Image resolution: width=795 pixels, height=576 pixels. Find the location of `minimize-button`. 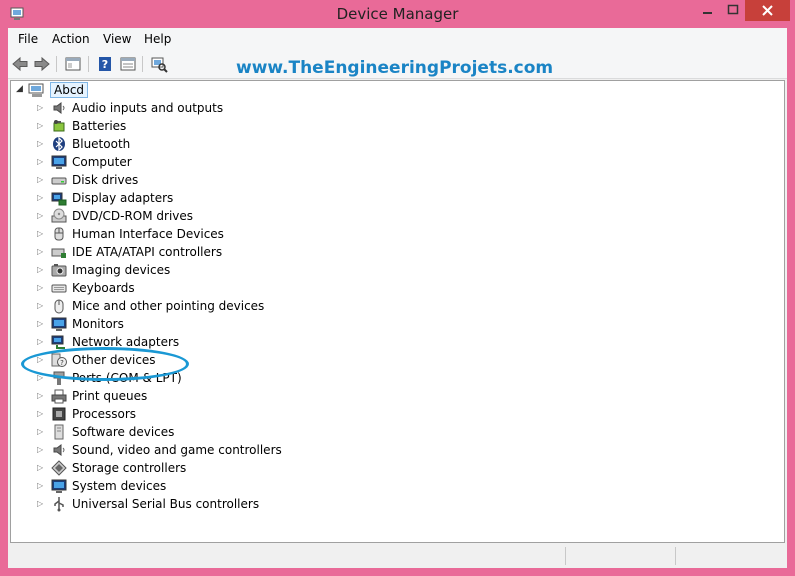

minimize-button is located at coordinates (707, 10).